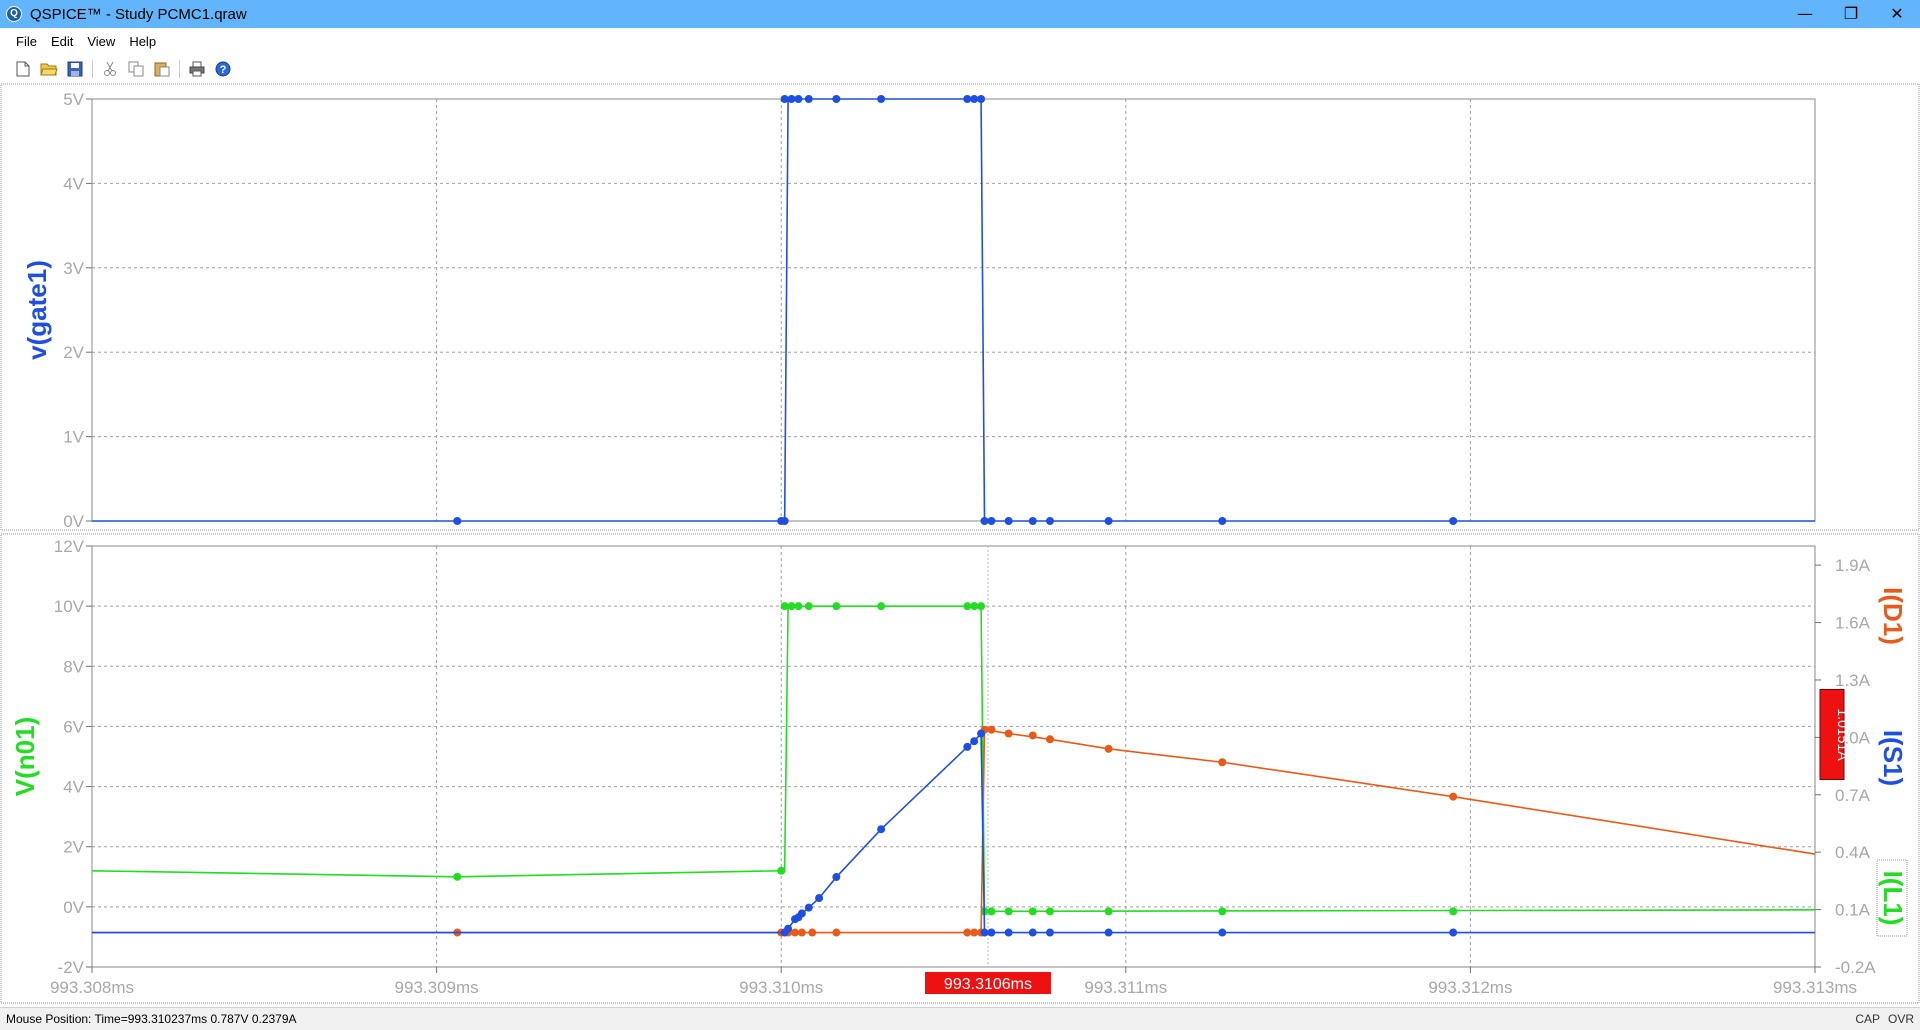 This screenshot has width=1920, height=1030. I want to click on bottom-left-tick-label: 0V, so click(73, 907).